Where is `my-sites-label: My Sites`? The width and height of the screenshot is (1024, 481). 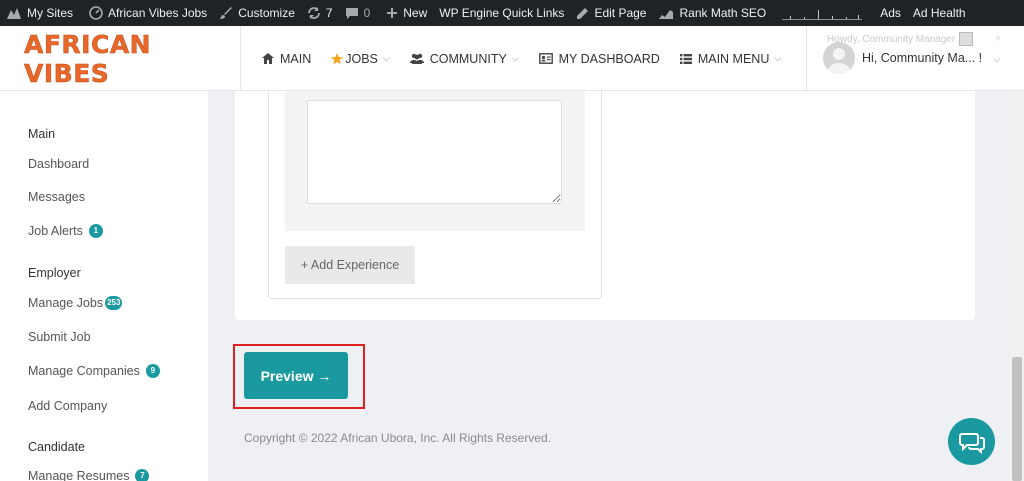
my-sites-label: My Sites is located at coordinates (50, 13).